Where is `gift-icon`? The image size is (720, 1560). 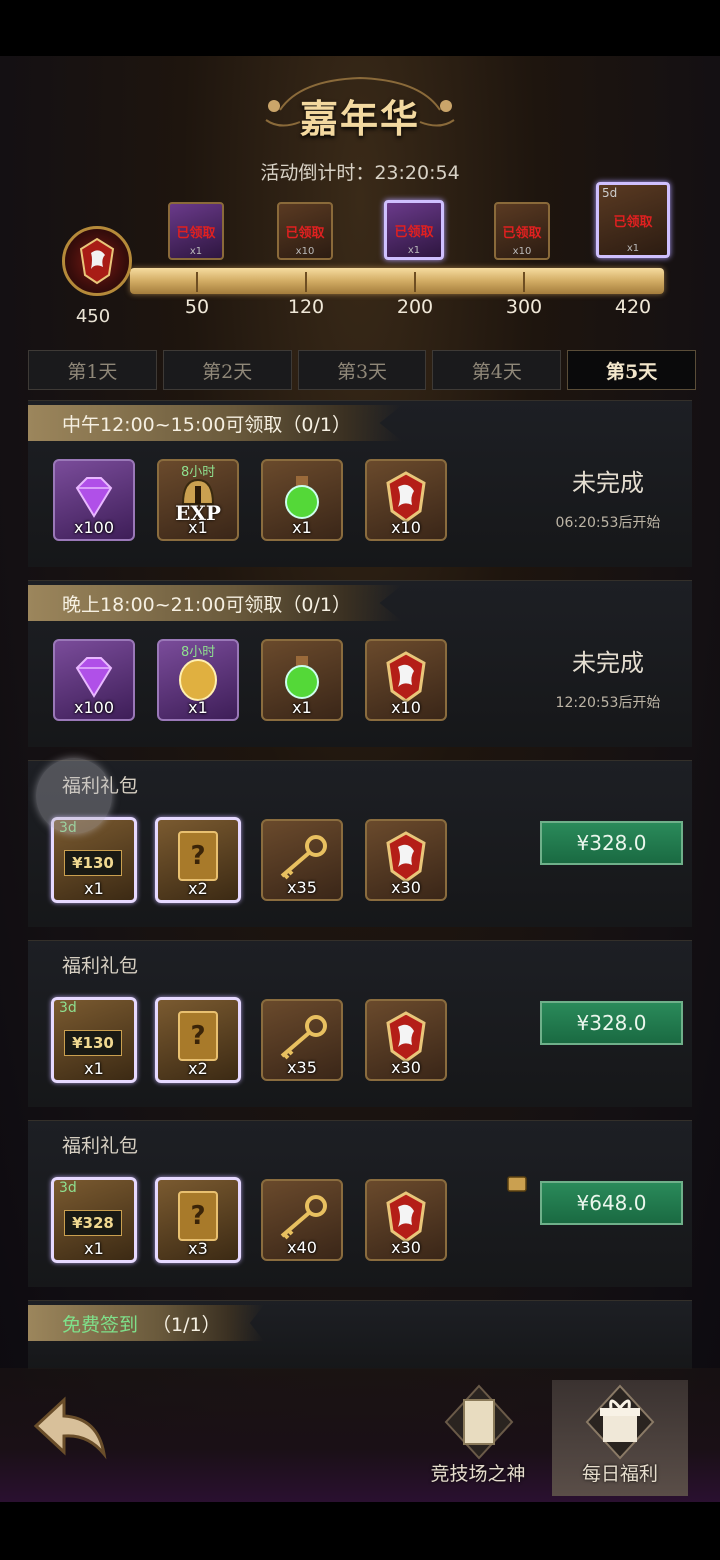 gift-icon is located at coordinates (620, 1422).